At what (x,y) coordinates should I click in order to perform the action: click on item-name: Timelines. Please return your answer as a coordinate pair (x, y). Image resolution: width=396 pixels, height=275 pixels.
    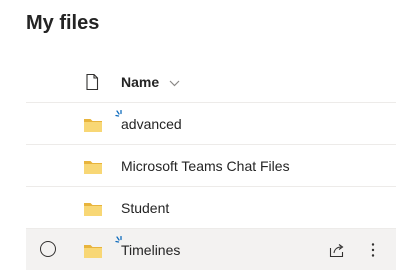
    Looking at the image, I should click on (150, 250).